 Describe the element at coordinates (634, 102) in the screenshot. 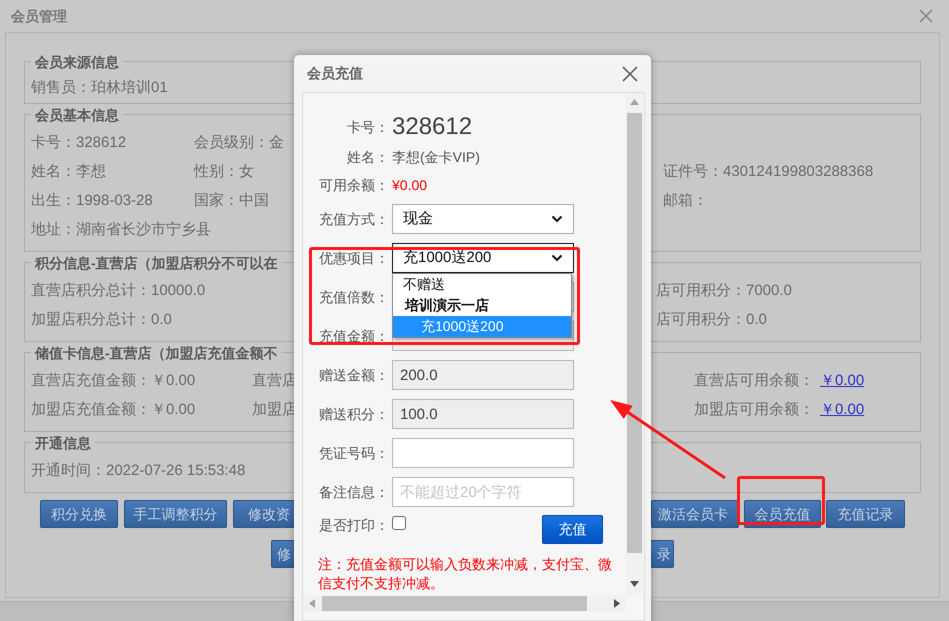

I see `scroll-up-icon` at that location.